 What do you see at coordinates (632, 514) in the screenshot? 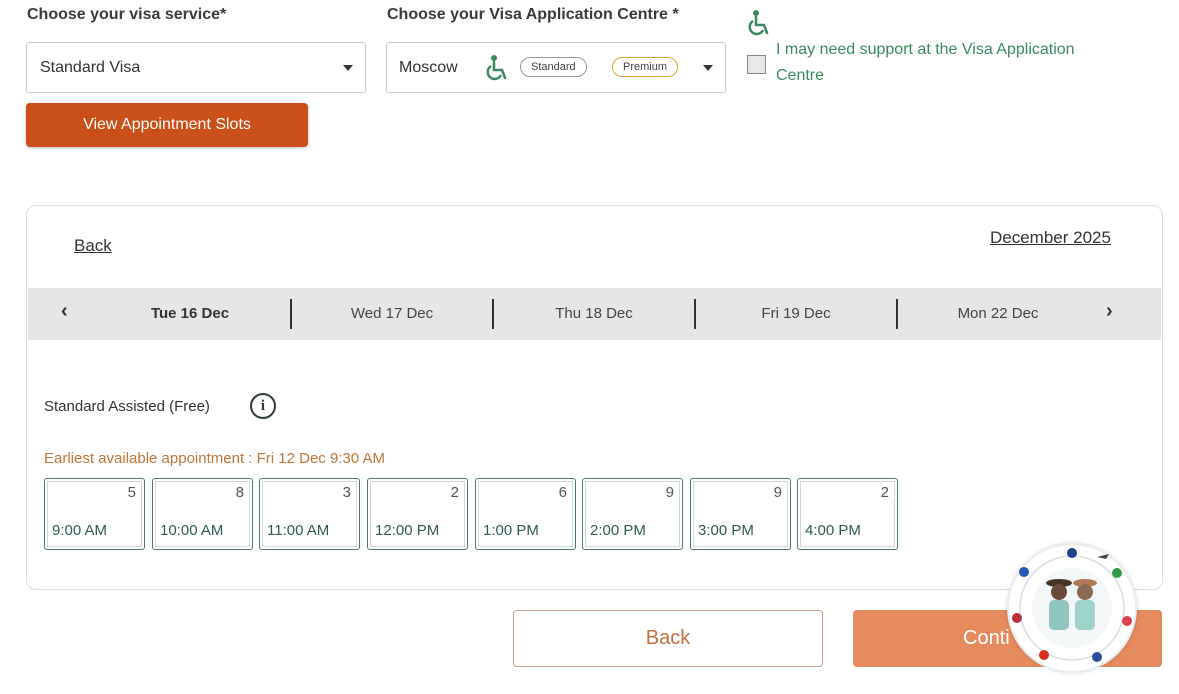
I see `time-slot: 9 2:00 PM` at bounding box center [632, 514].